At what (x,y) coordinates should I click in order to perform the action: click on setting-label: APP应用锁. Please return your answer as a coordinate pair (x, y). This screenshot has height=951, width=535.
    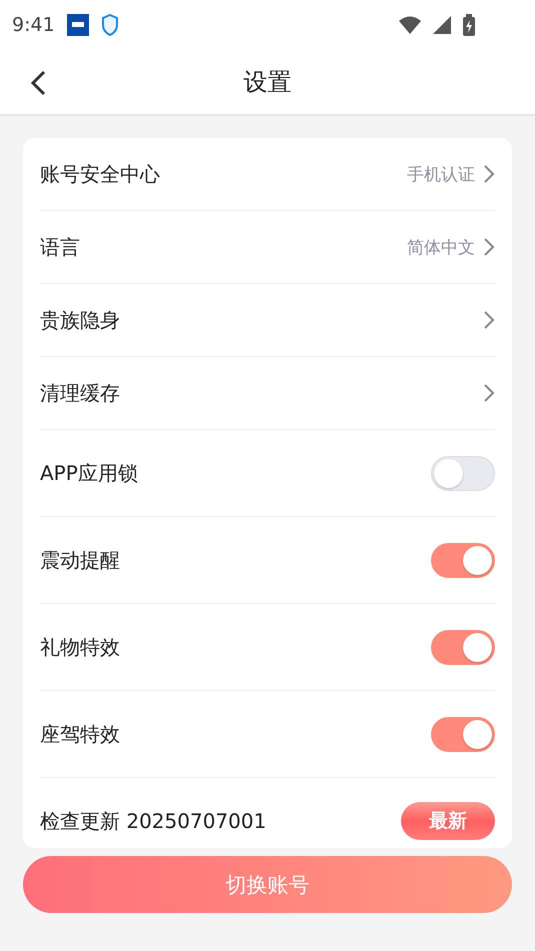
    Looking at the image, I should click on (89, 473).